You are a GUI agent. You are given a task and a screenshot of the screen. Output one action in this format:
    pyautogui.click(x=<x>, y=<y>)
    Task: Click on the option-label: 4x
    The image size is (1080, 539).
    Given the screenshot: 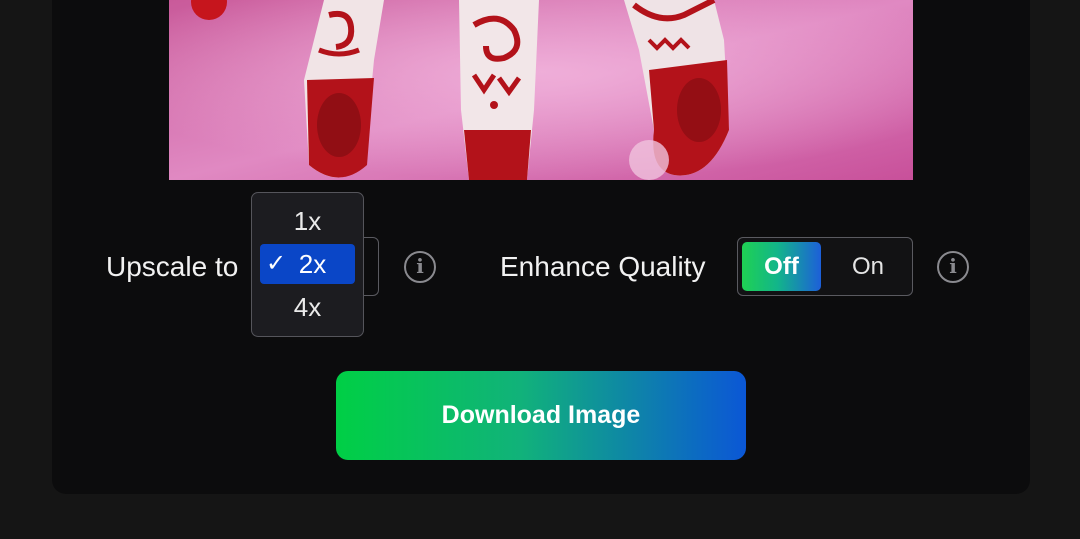 What is the action you would take?
    pyautogui.click(x=307, y=307)
    